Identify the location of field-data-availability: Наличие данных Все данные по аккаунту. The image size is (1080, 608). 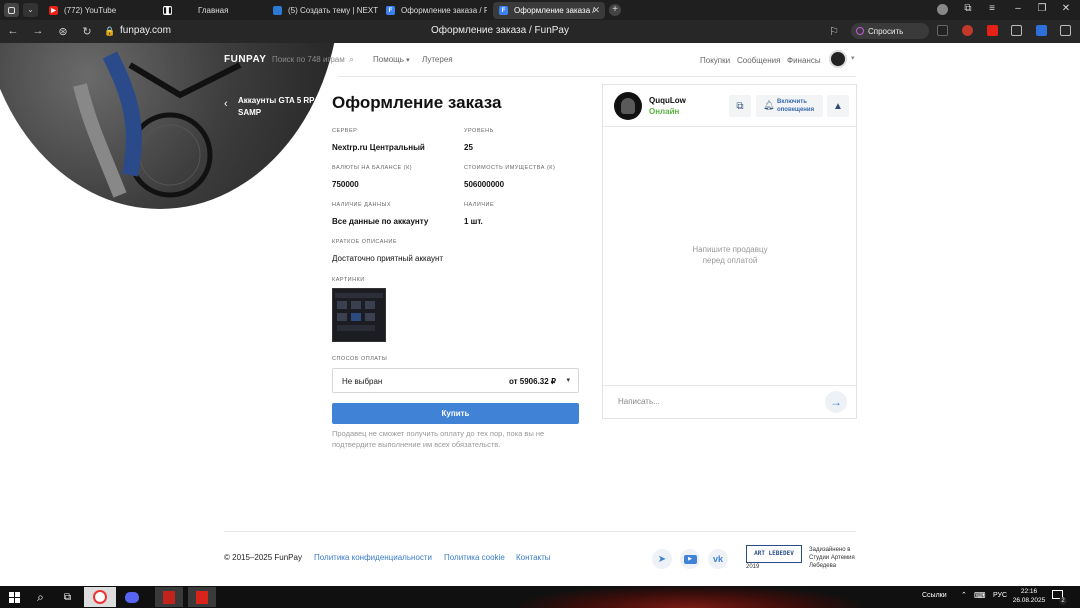
(380, 214).